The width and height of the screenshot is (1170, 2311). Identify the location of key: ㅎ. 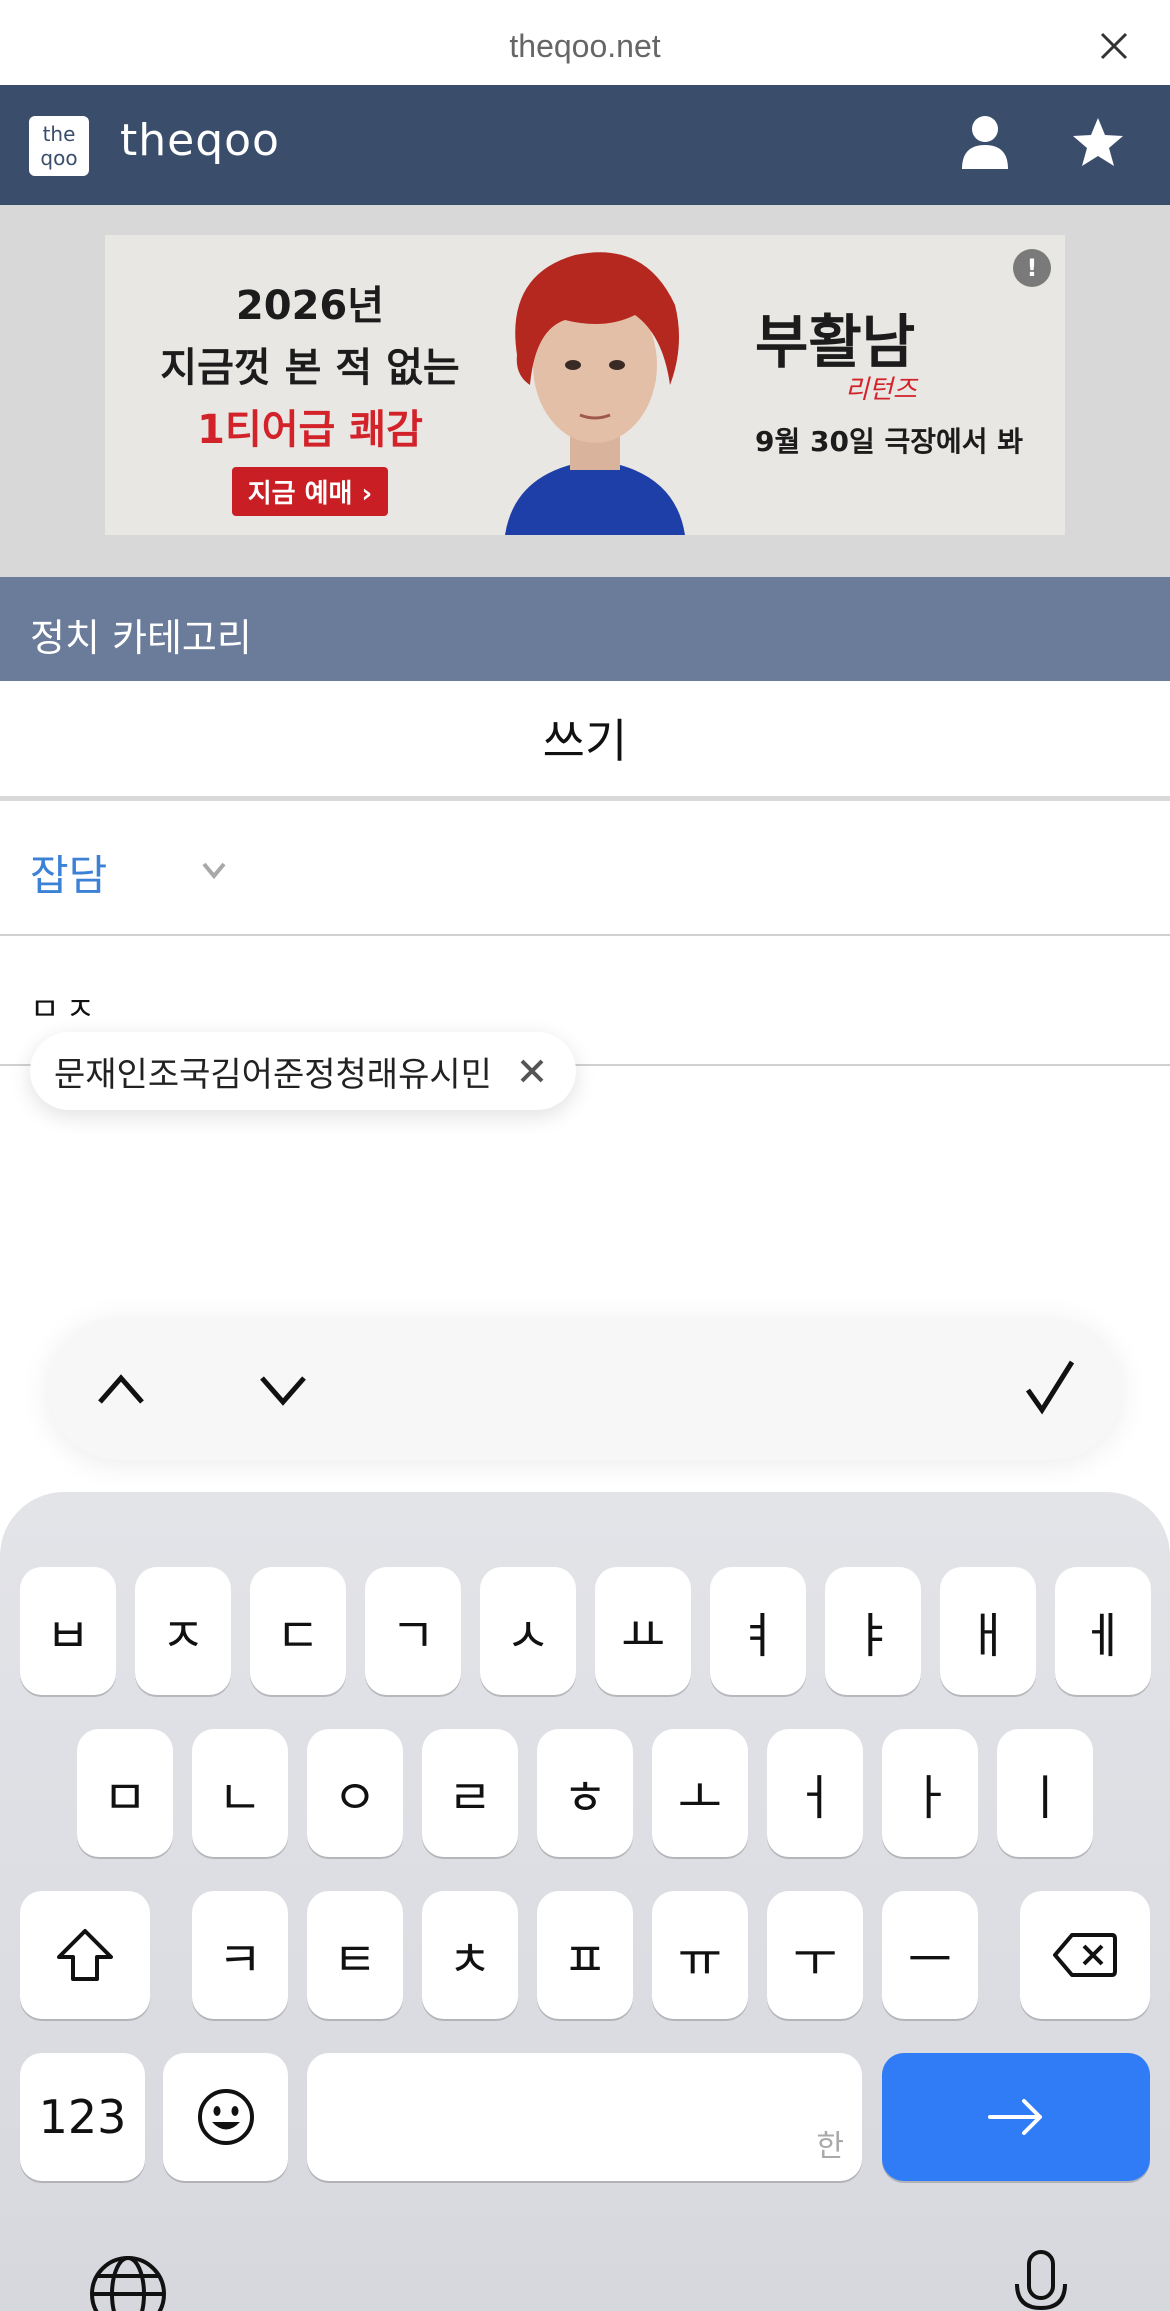
(585, 1793).